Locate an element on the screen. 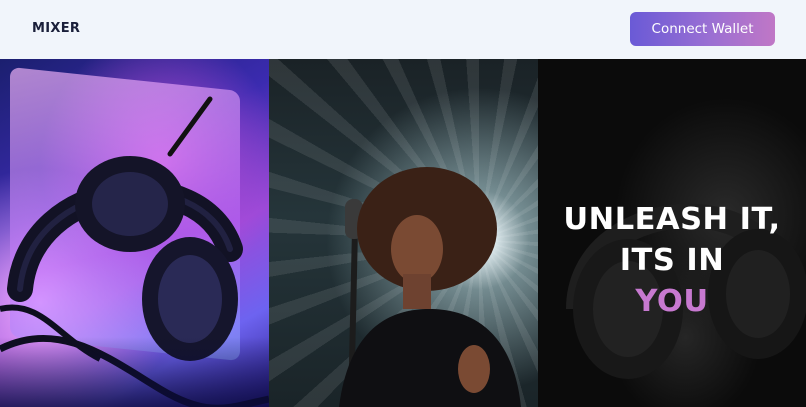  top-navbar: MIXER Connect Wallet is located at coordinates (403, 29).